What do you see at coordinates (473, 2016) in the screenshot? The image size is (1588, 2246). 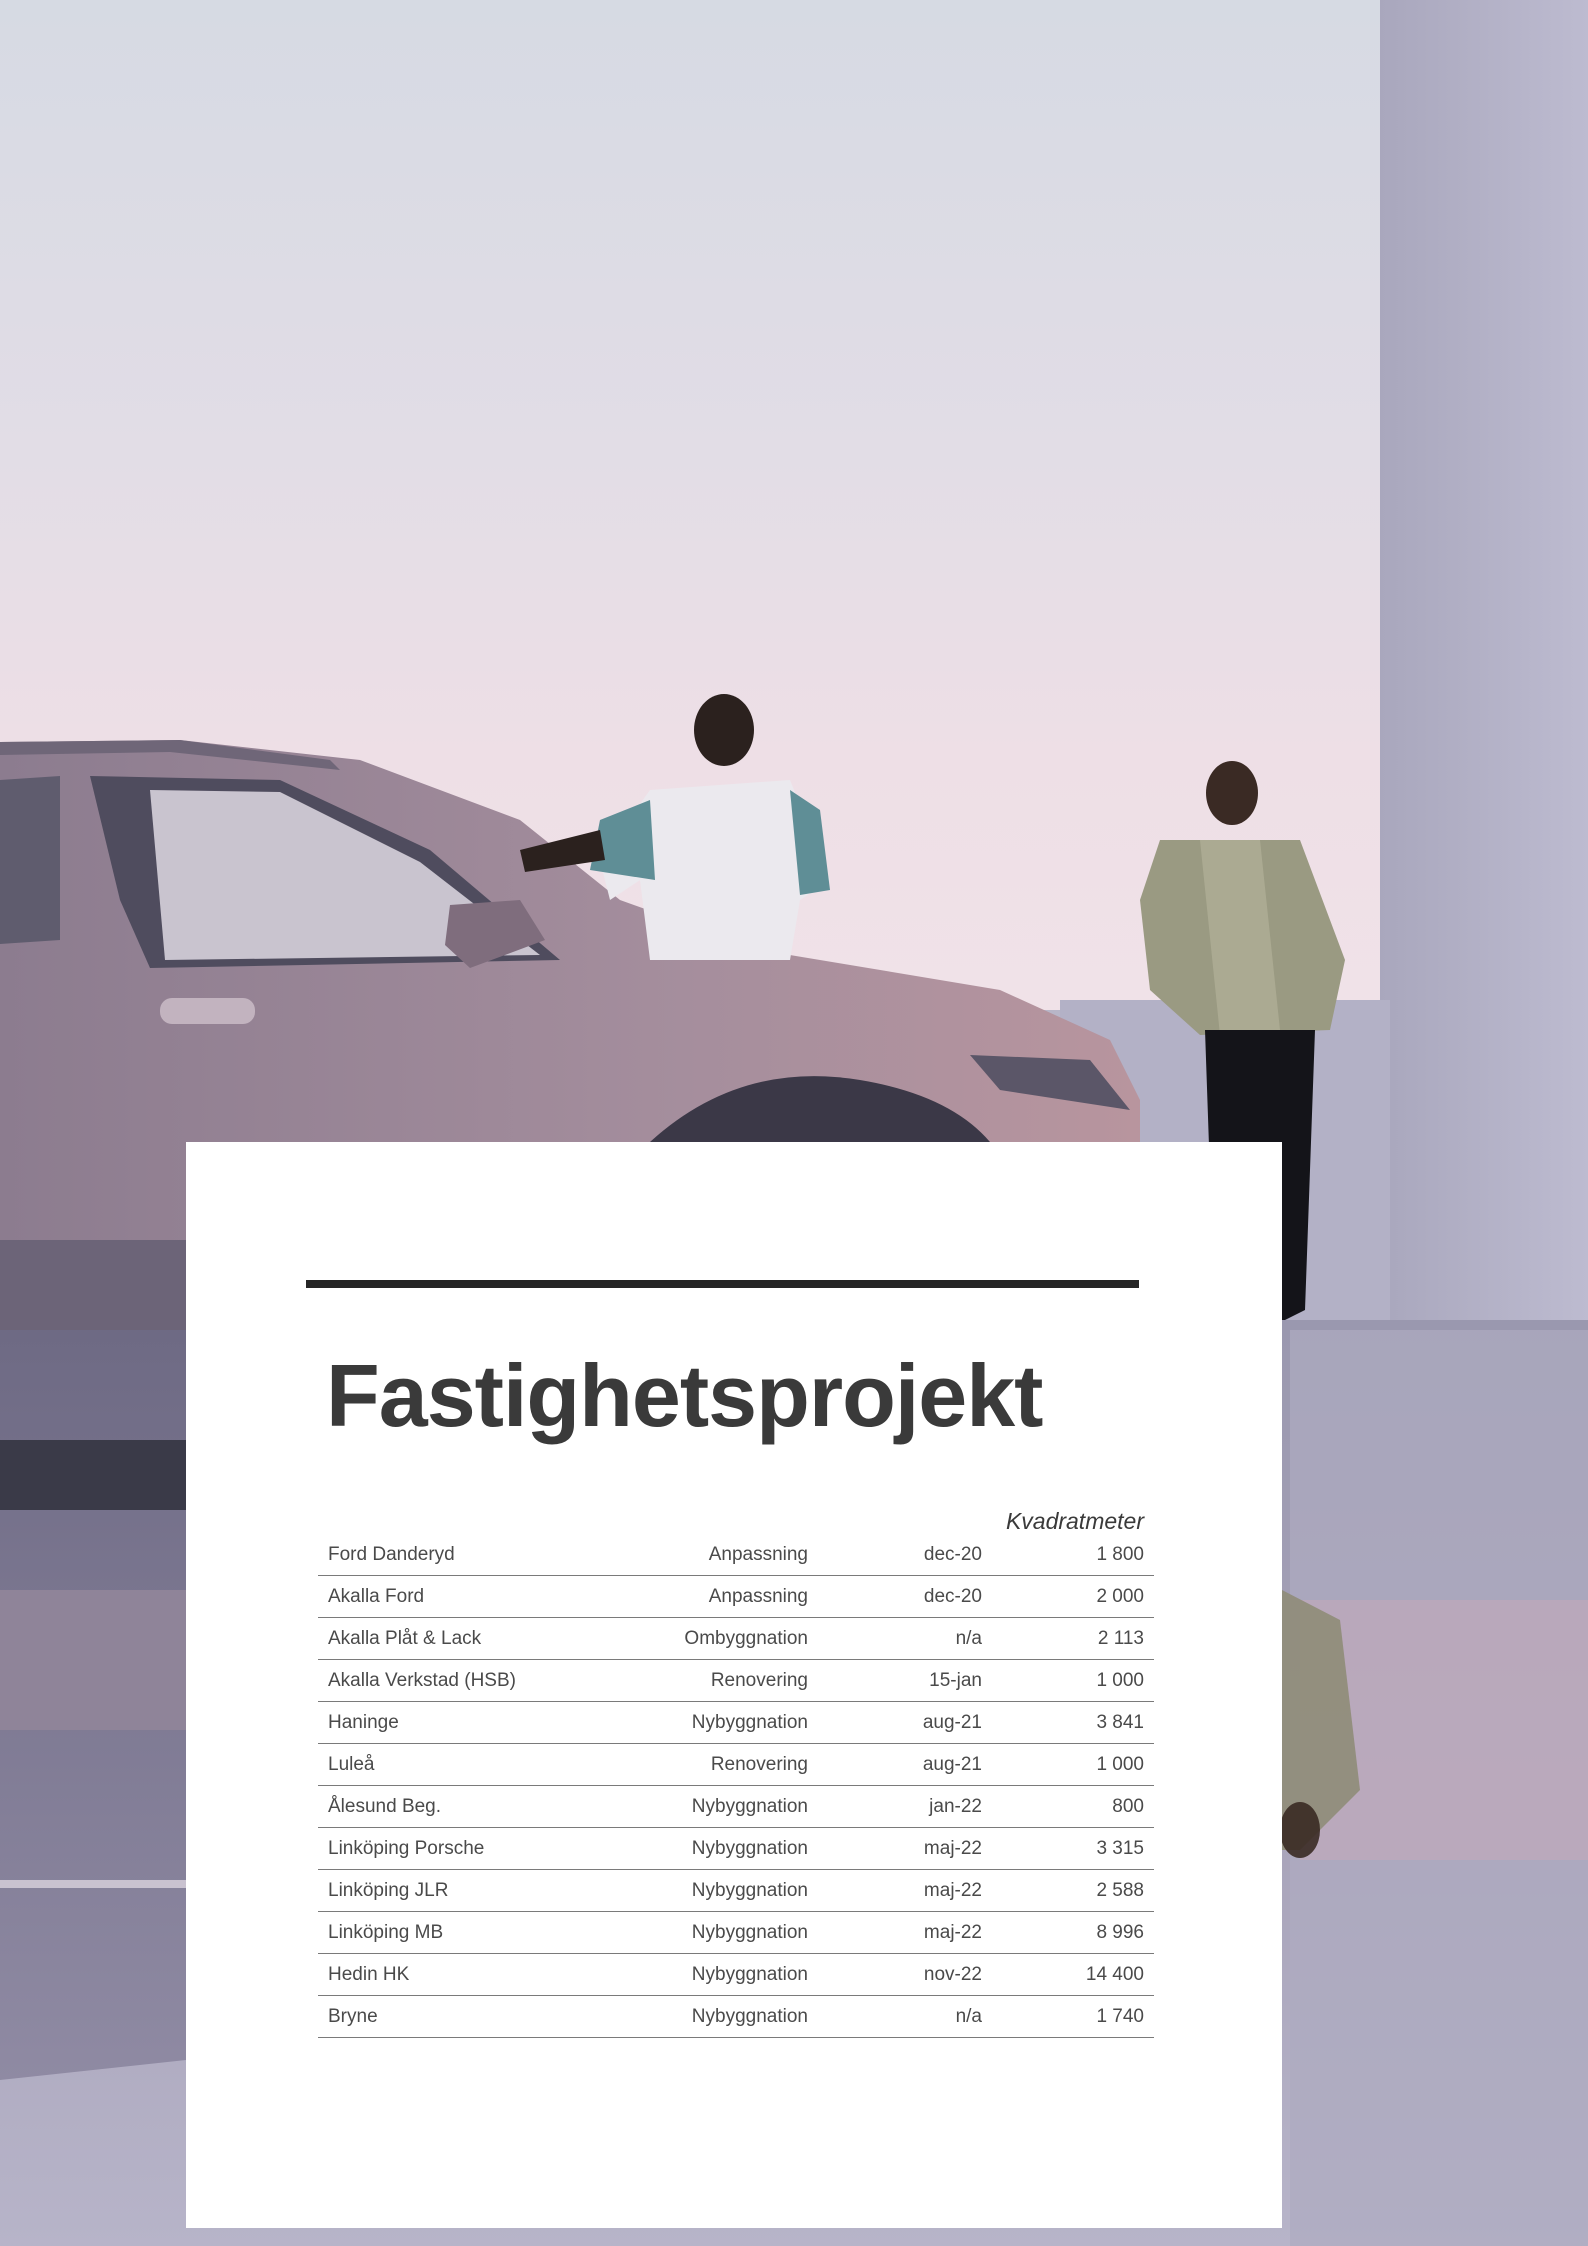 I see `project-name: Bryne` at bounding box center [473, 2016].